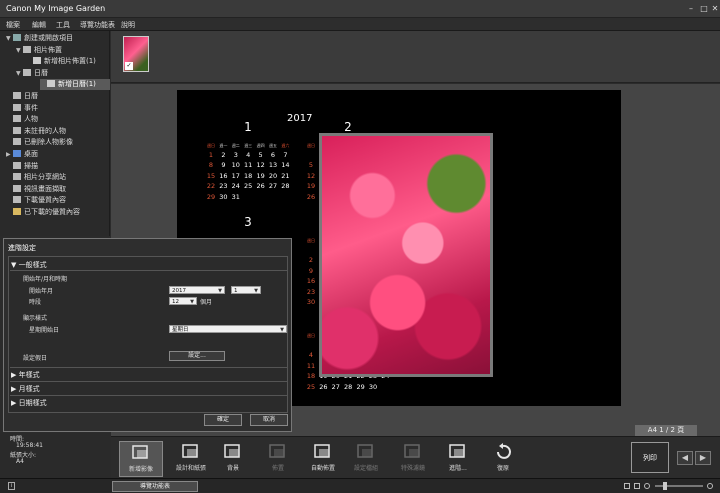  Describe the element at coordinates (13, 25) in the screenshot. I see `menu-file: 檔案` at that location.